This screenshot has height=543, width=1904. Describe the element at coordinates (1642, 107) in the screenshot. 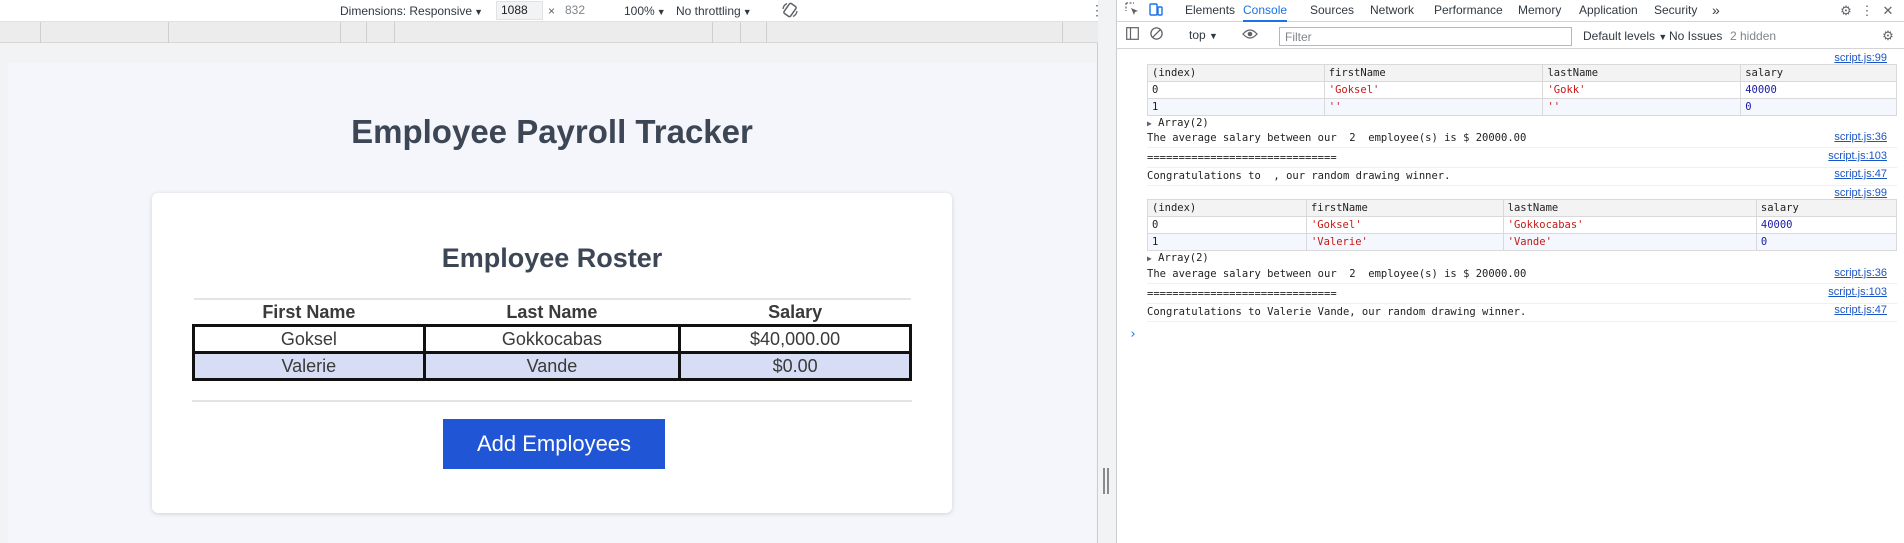

I see `cell-last-name: ''` at that location.